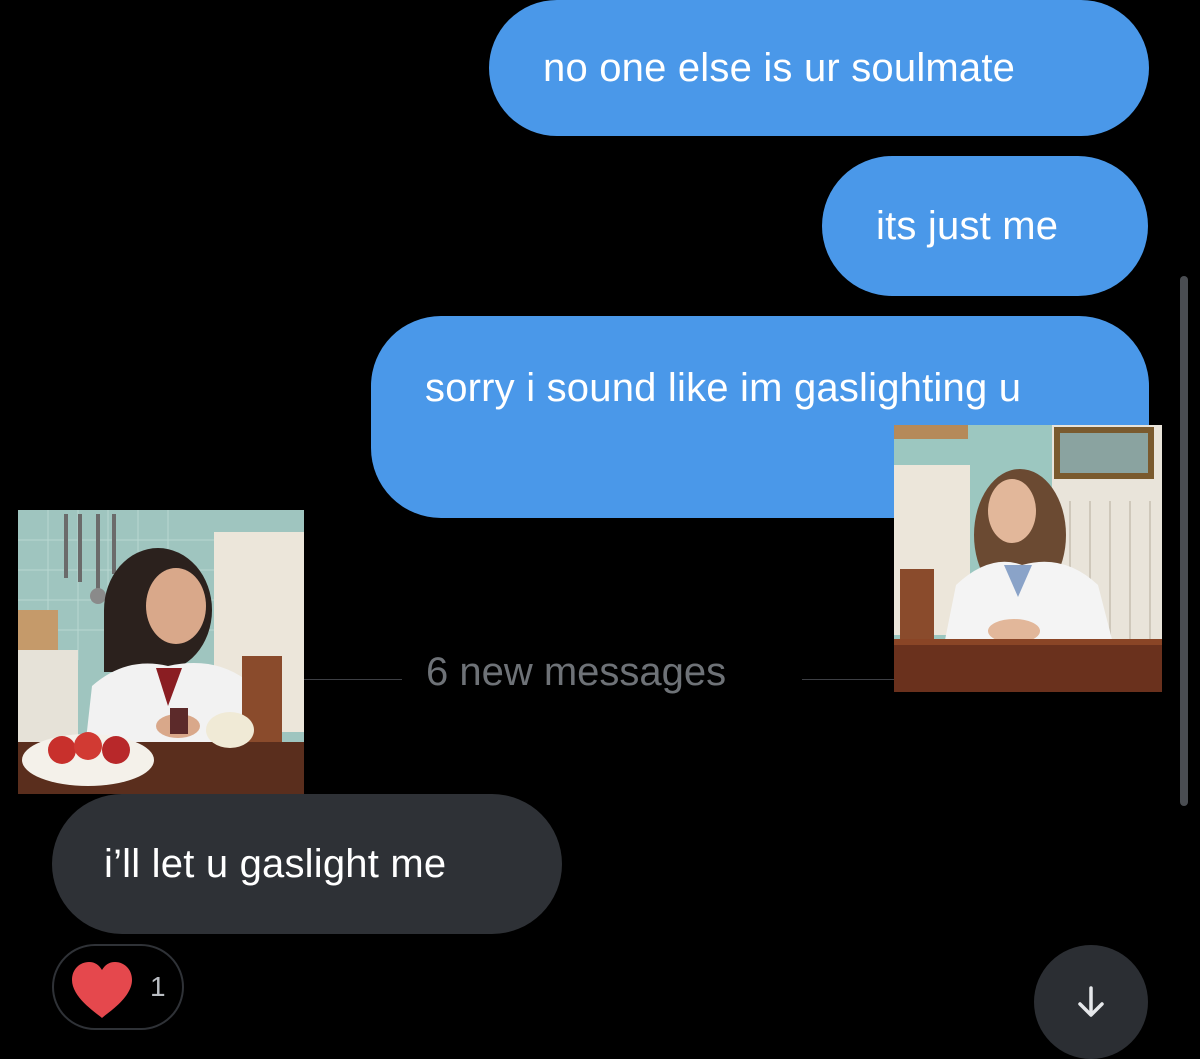  I want to click on overlay-photo-left, so click(161, 652).